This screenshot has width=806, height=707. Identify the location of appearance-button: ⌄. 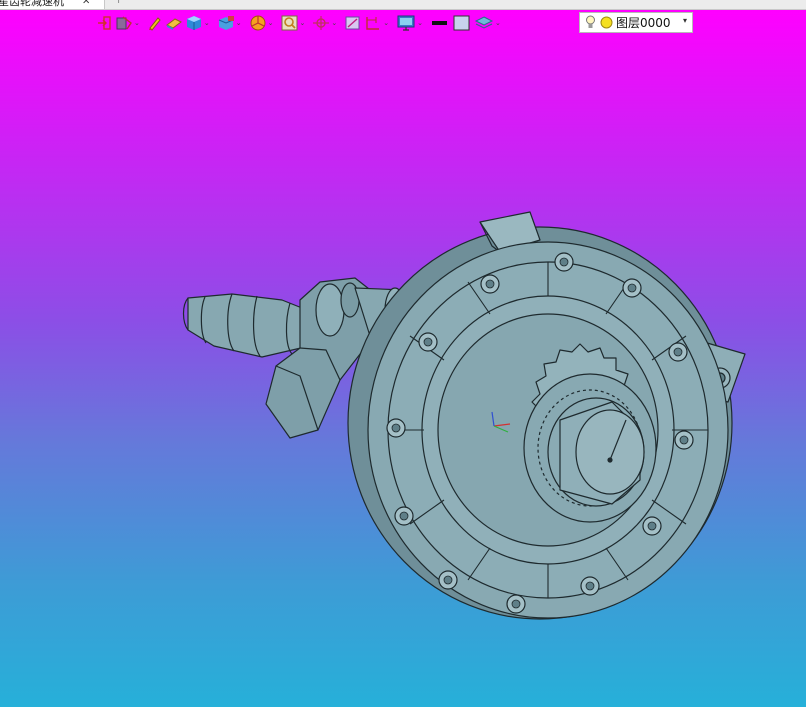
(264, 23).